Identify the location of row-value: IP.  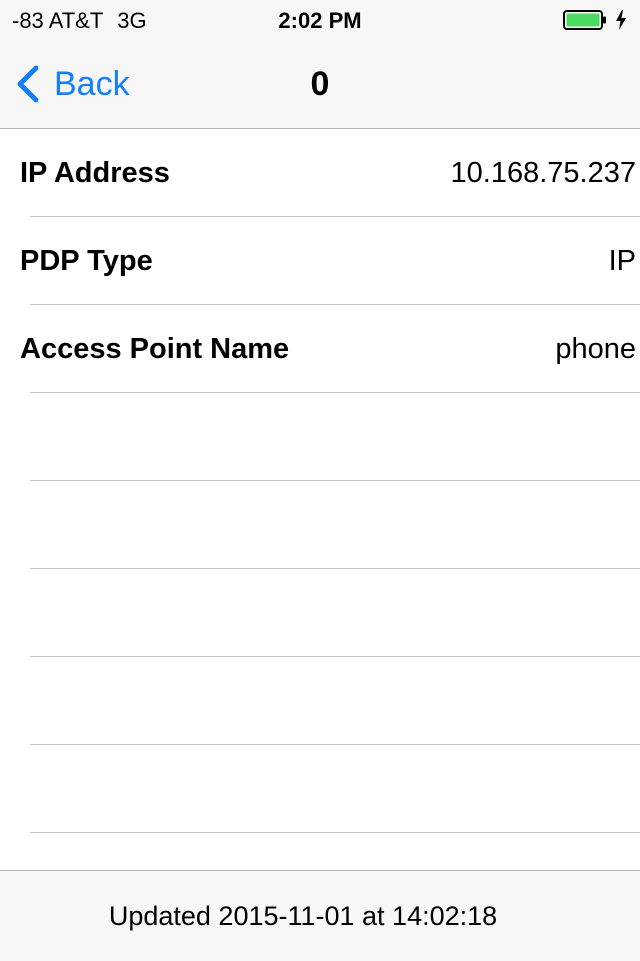
(622, 261).